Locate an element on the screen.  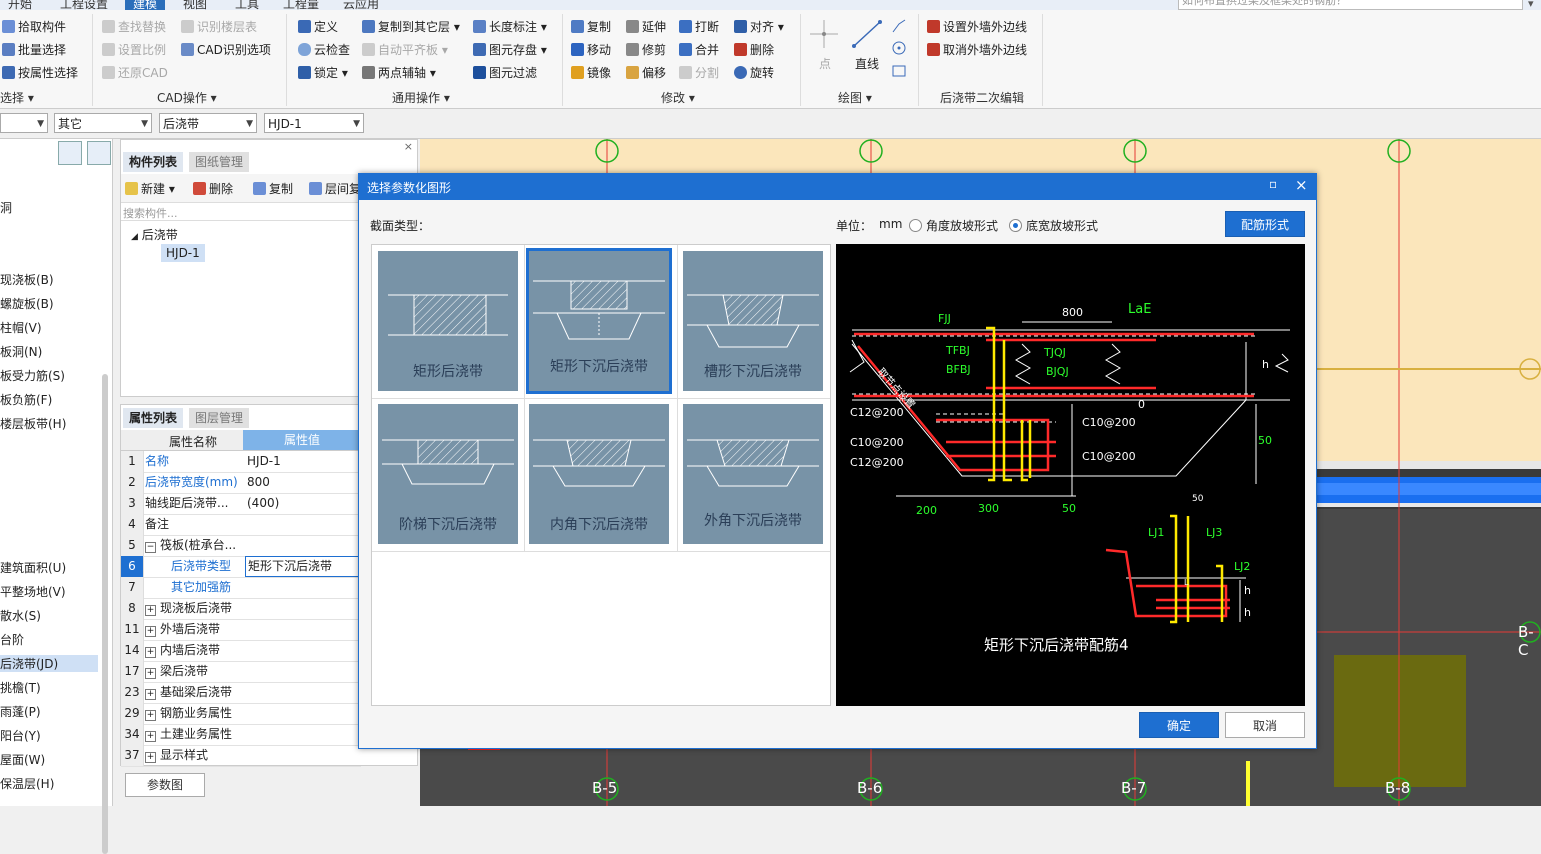
shape-rect-sunken: 矩形下沉后浇带 is located at coordinates (599, 321).